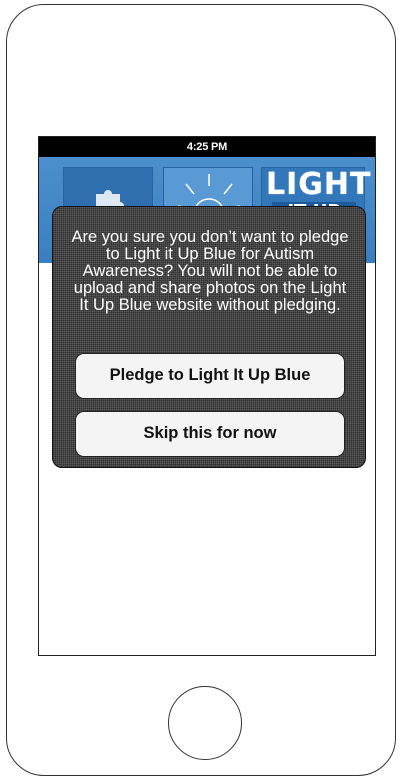  I want to click on pledge-button: Pledge to Light It Up Blue, so click(210, 376).